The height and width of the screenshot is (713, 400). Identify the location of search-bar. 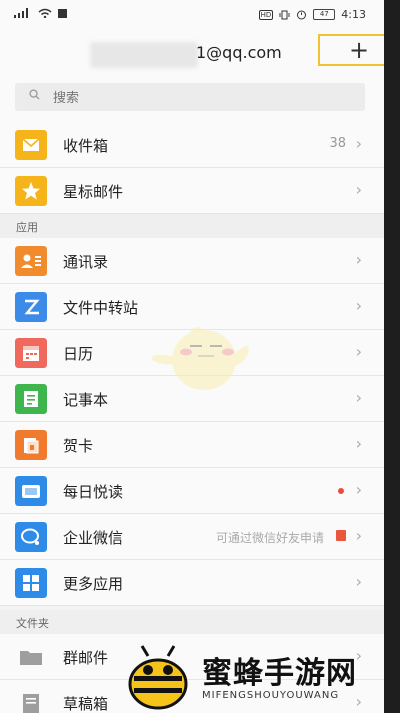
(190, 97).